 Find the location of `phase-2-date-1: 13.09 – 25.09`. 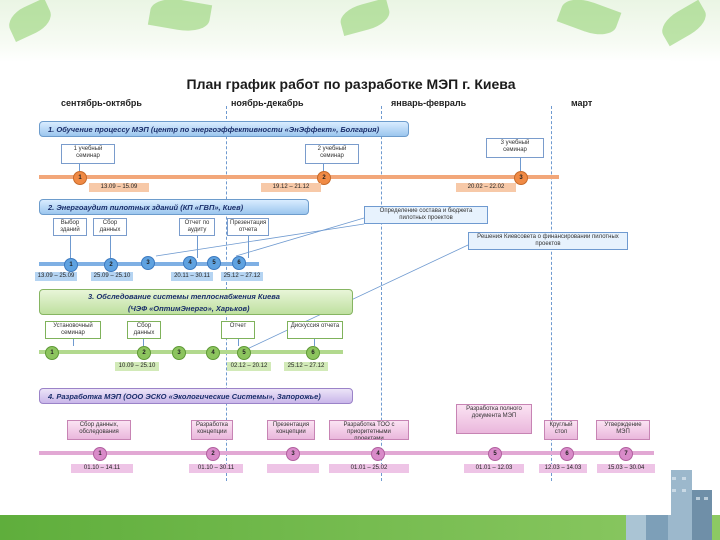

phase-2-date-1: 13.09 – 25.09 is located at coordinates (56, 276).